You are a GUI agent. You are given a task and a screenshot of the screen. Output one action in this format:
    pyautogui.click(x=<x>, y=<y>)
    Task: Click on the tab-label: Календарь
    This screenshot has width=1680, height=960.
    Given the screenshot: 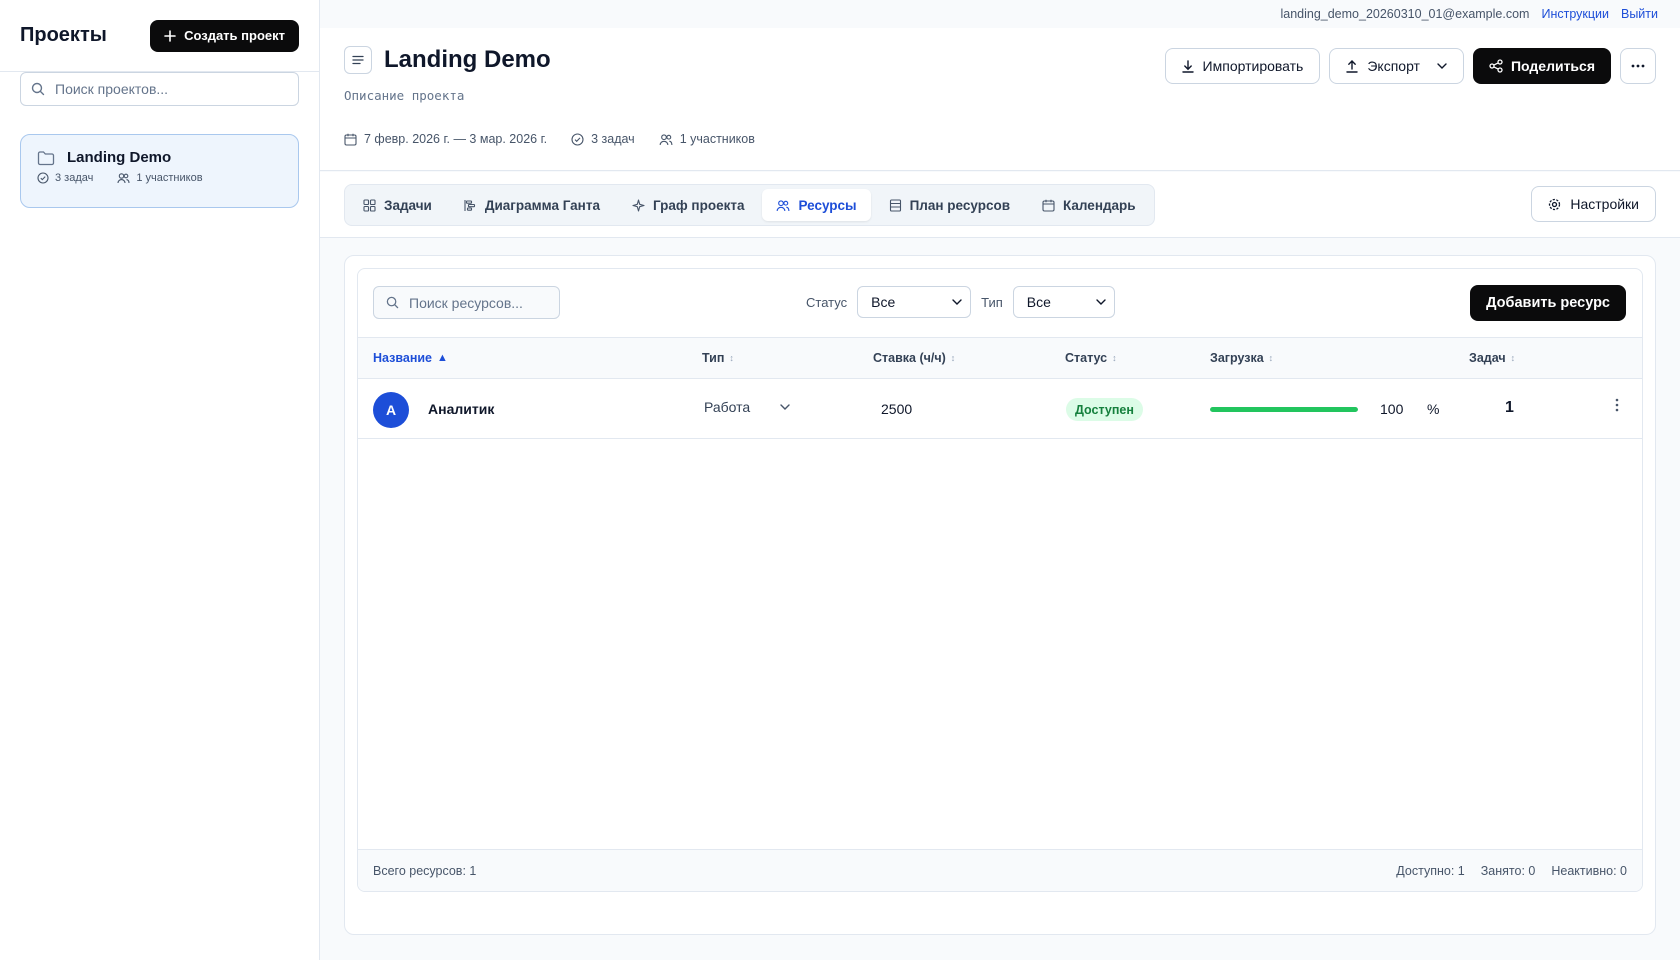 What is the action you would take?
    pyautogui.click(x=1099, y=205)
    